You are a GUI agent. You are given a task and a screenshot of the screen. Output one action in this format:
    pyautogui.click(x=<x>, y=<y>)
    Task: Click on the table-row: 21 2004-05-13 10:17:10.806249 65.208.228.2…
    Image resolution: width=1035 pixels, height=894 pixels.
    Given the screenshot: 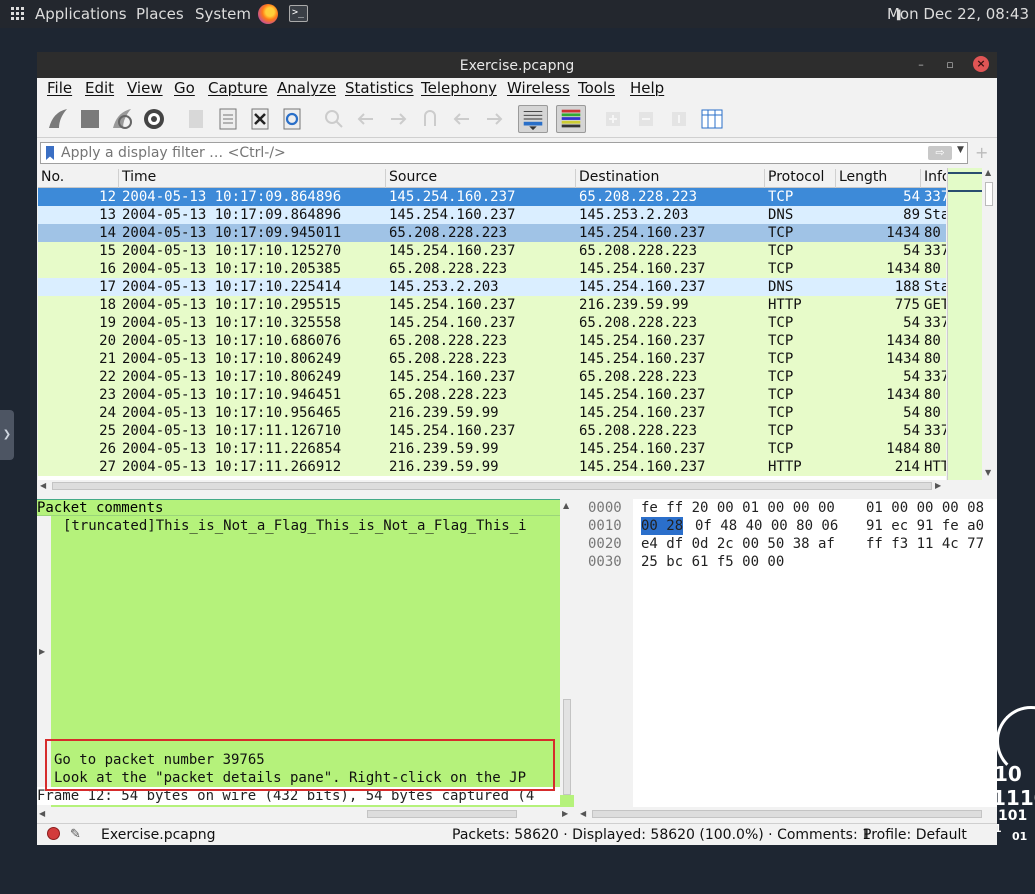 What is the action you would take?
    pyautogui.click(x=492, y=359)
    